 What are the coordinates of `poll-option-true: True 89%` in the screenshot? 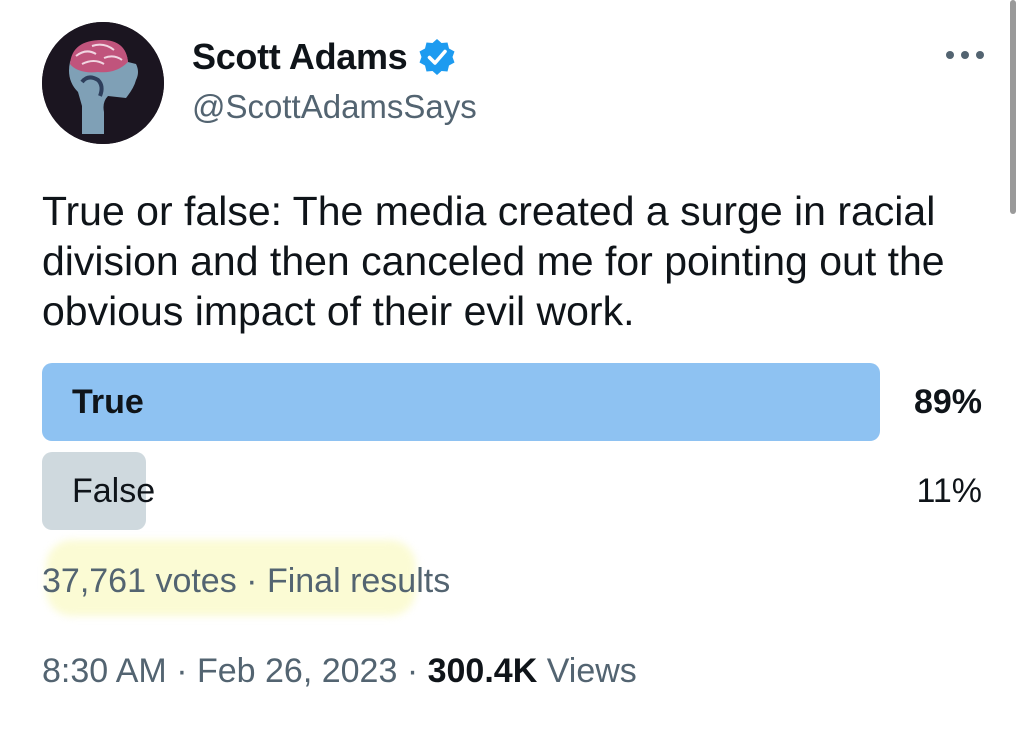 It's located at (512, 402).